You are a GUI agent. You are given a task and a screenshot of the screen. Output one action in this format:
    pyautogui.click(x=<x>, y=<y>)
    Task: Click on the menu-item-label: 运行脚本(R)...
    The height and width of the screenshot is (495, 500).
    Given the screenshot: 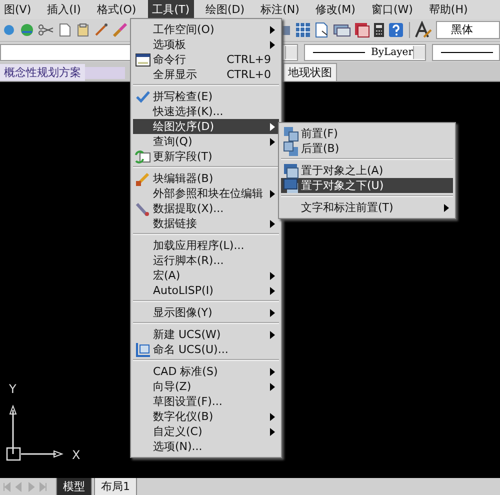 What is the action you would take?
    pyautogui.click(x=188, y=260)
    